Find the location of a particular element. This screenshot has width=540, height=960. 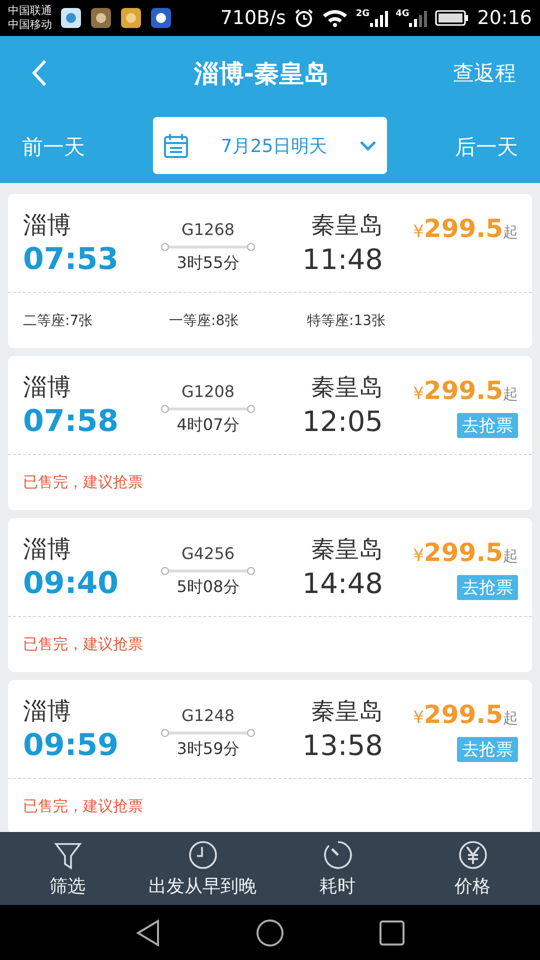

departure-time: 09:40 is located at coordinates (70, 584).